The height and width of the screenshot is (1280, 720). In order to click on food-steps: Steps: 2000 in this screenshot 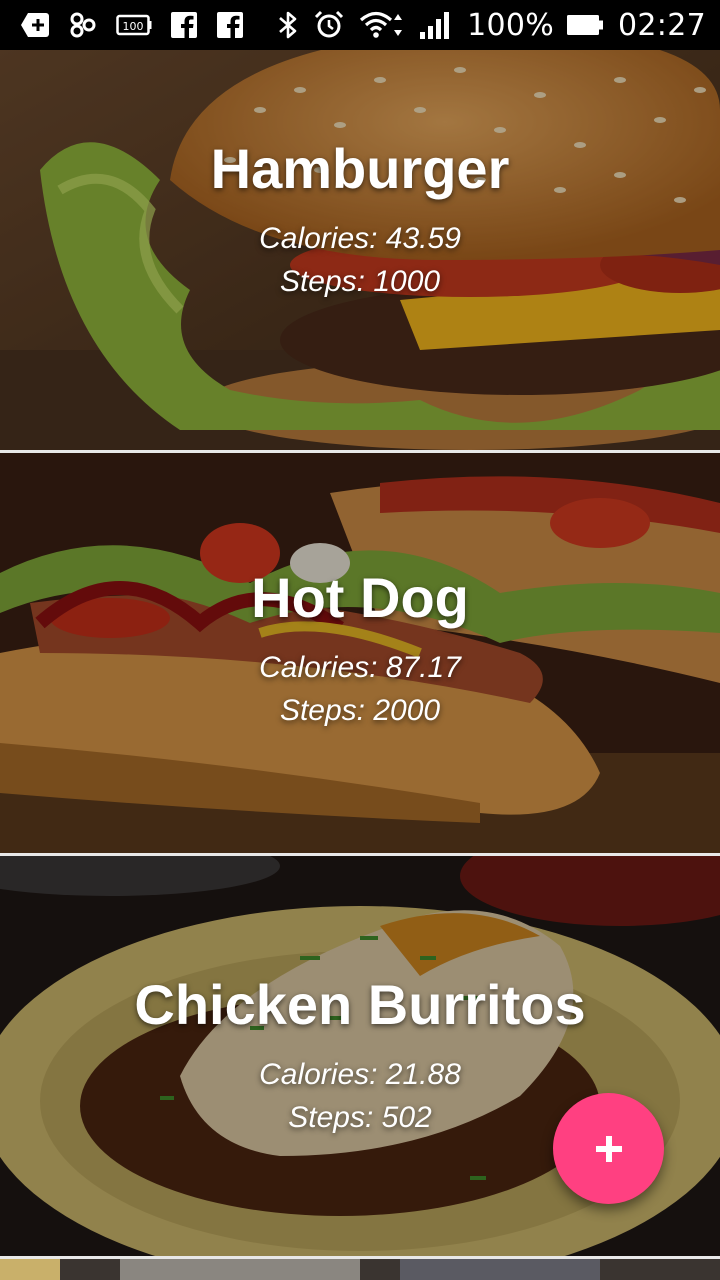, I will do `click(360, 710)`.